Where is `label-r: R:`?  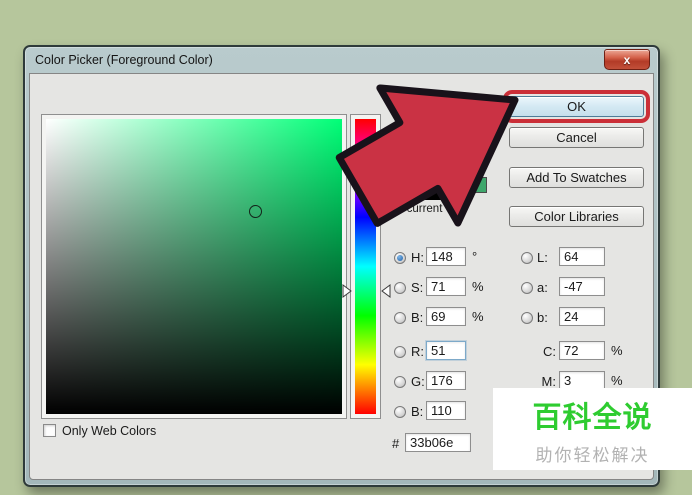 label-r: R: is located at coordinates (417, 351).